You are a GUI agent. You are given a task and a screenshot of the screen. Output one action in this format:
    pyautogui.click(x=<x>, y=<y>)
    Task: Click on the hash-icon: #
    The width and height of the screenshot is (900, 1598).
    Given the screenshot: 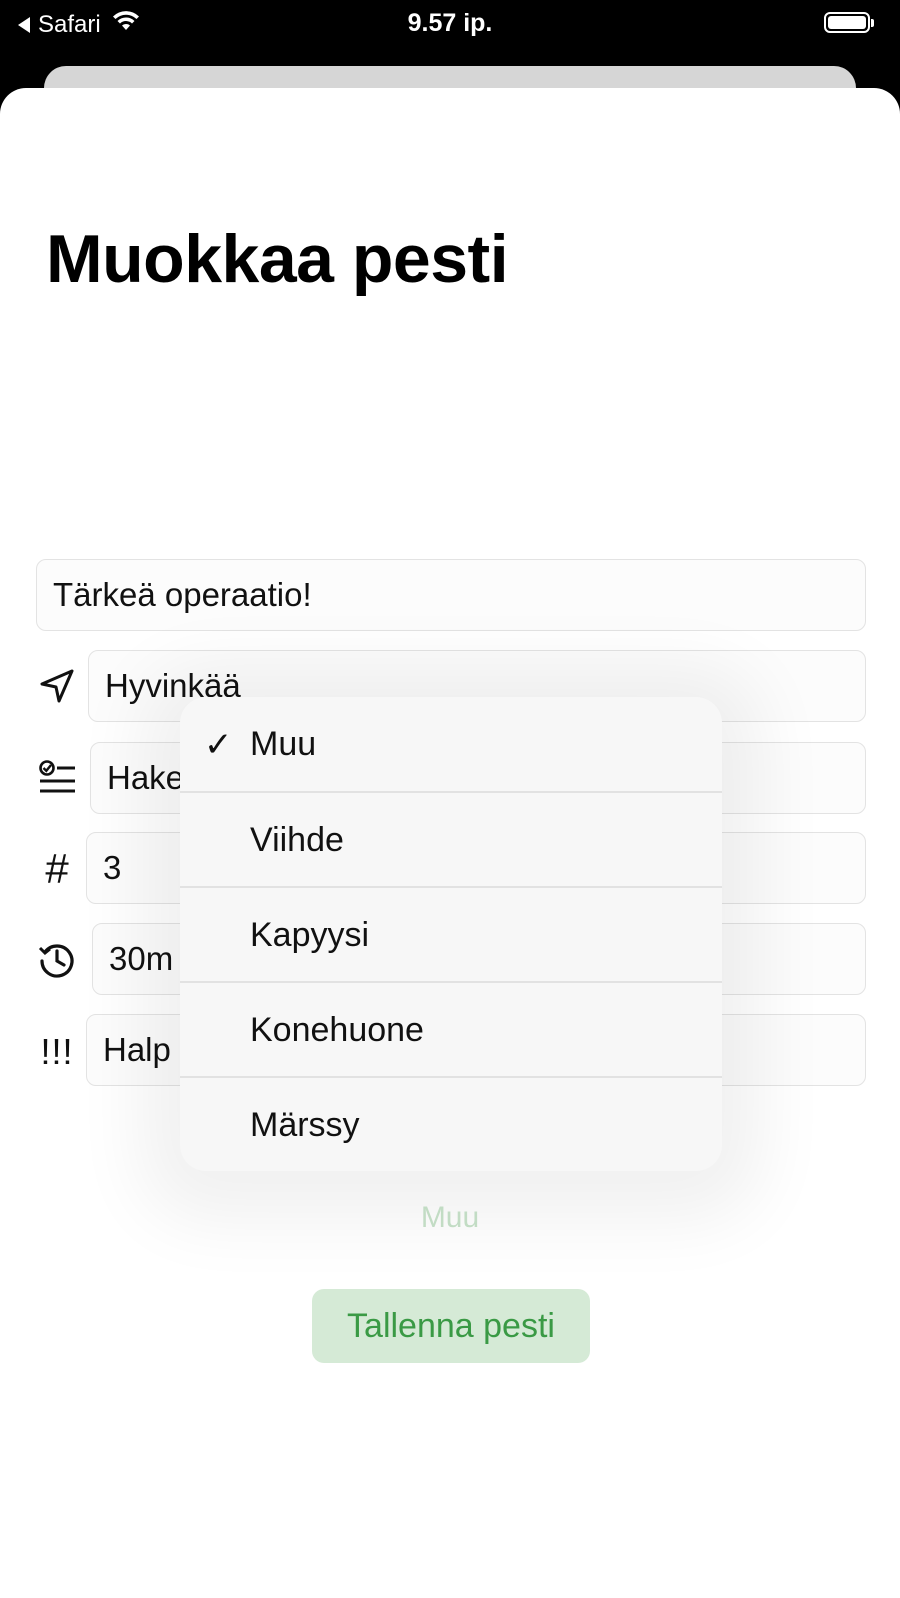 What is the action you would take?
    pyautogui.click(x=57, y=868)
    